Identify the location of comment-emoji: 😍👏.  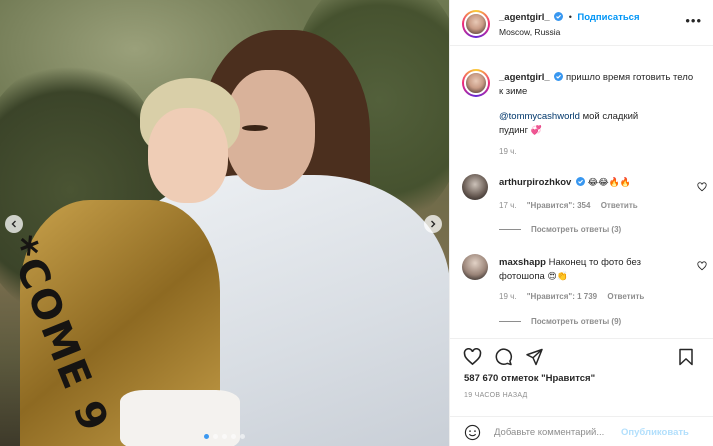
(557, 277).